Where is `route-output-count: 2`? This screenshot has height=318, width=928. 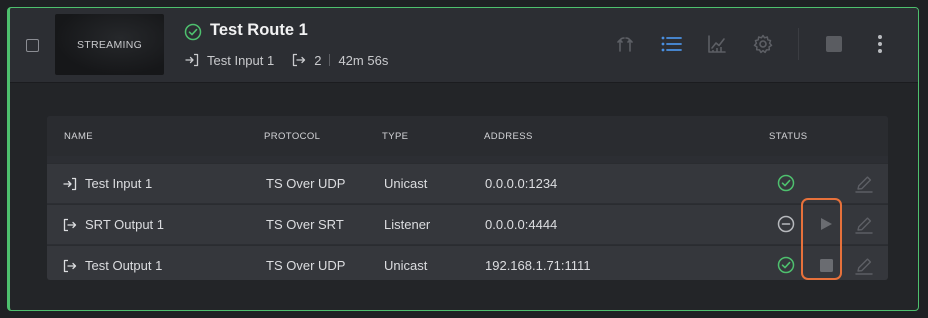
route-output-count: 2 is located at coordinates (318, 60).